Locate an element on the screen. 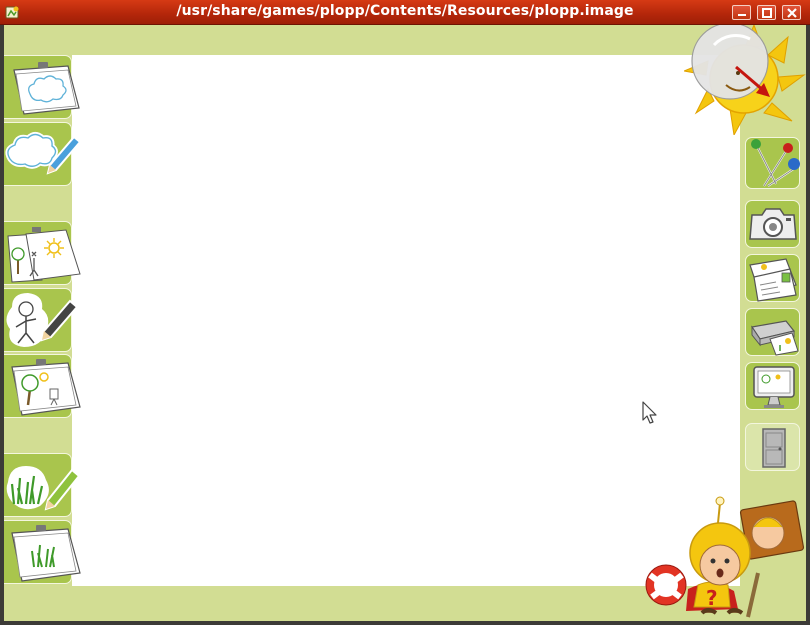 Image resolution: width=810 pixels, height=625 pixels. tool-grass-page is located at coordinates (42, 552).